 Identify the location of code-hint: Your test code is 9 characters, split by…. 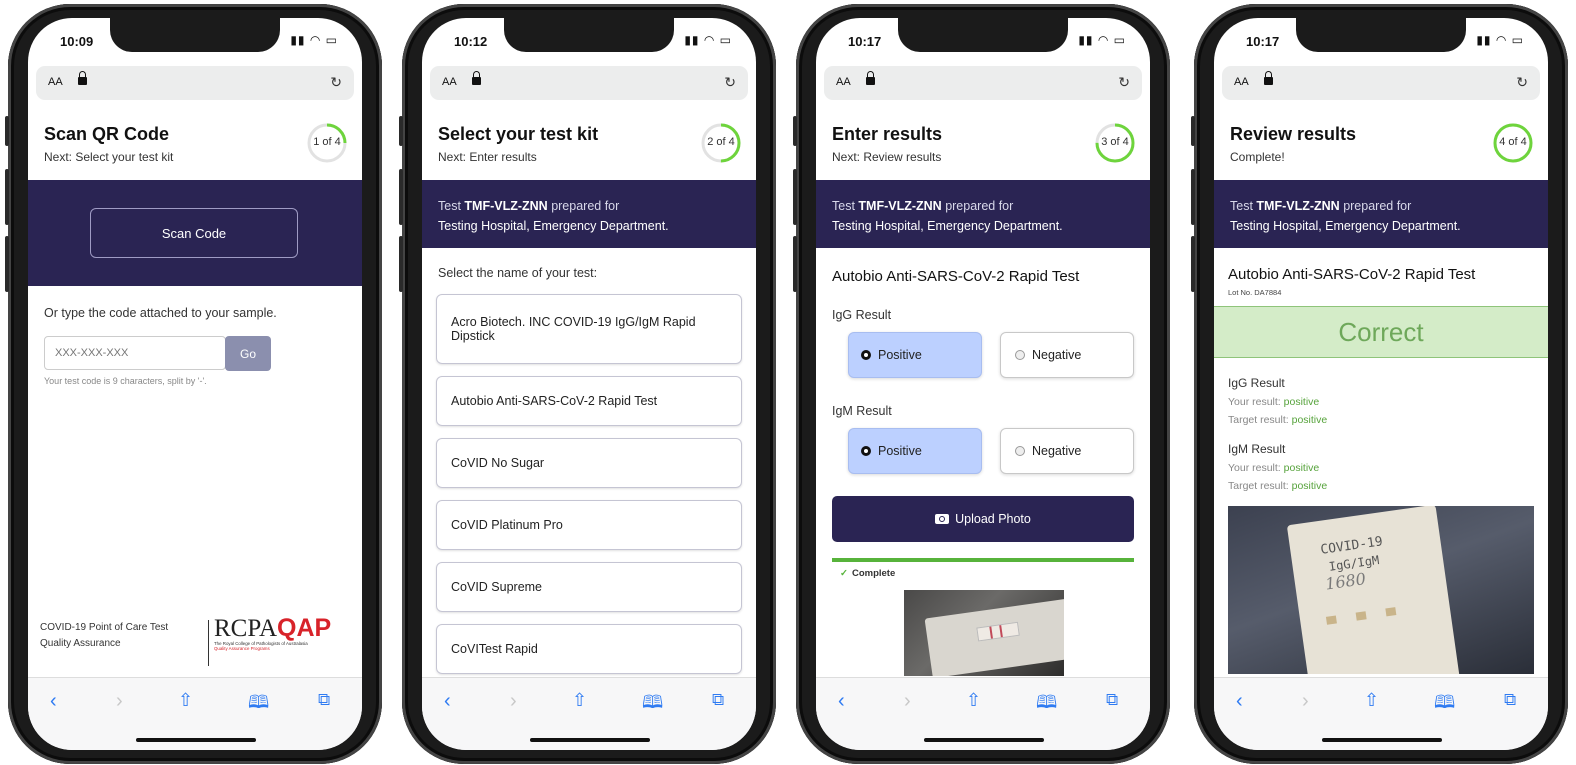
(125, 381).